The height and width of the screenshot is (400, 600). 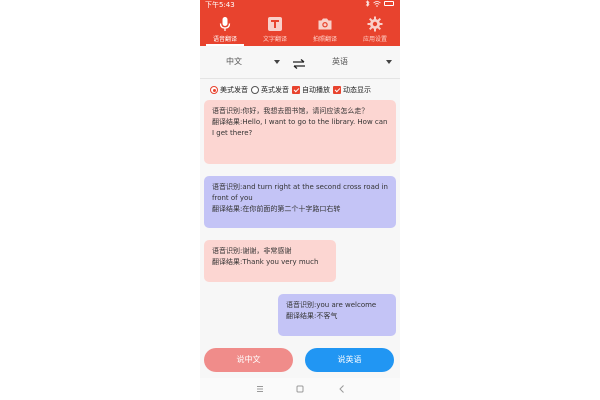 What do you see at coordinates (331, 305) in the screenshot?
I see `recognition-text: 语音识别:you are welcome` at bounding box center [331, 305].